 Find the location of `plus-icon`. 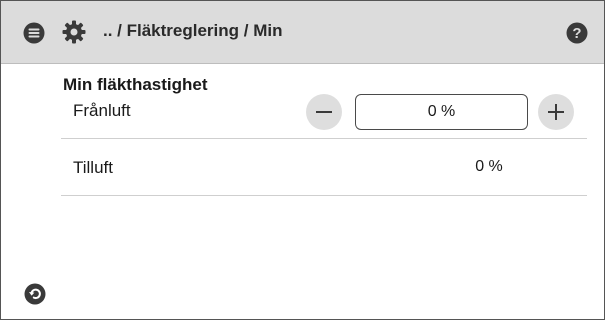

plus-icon is located at coordinates (556, 112).